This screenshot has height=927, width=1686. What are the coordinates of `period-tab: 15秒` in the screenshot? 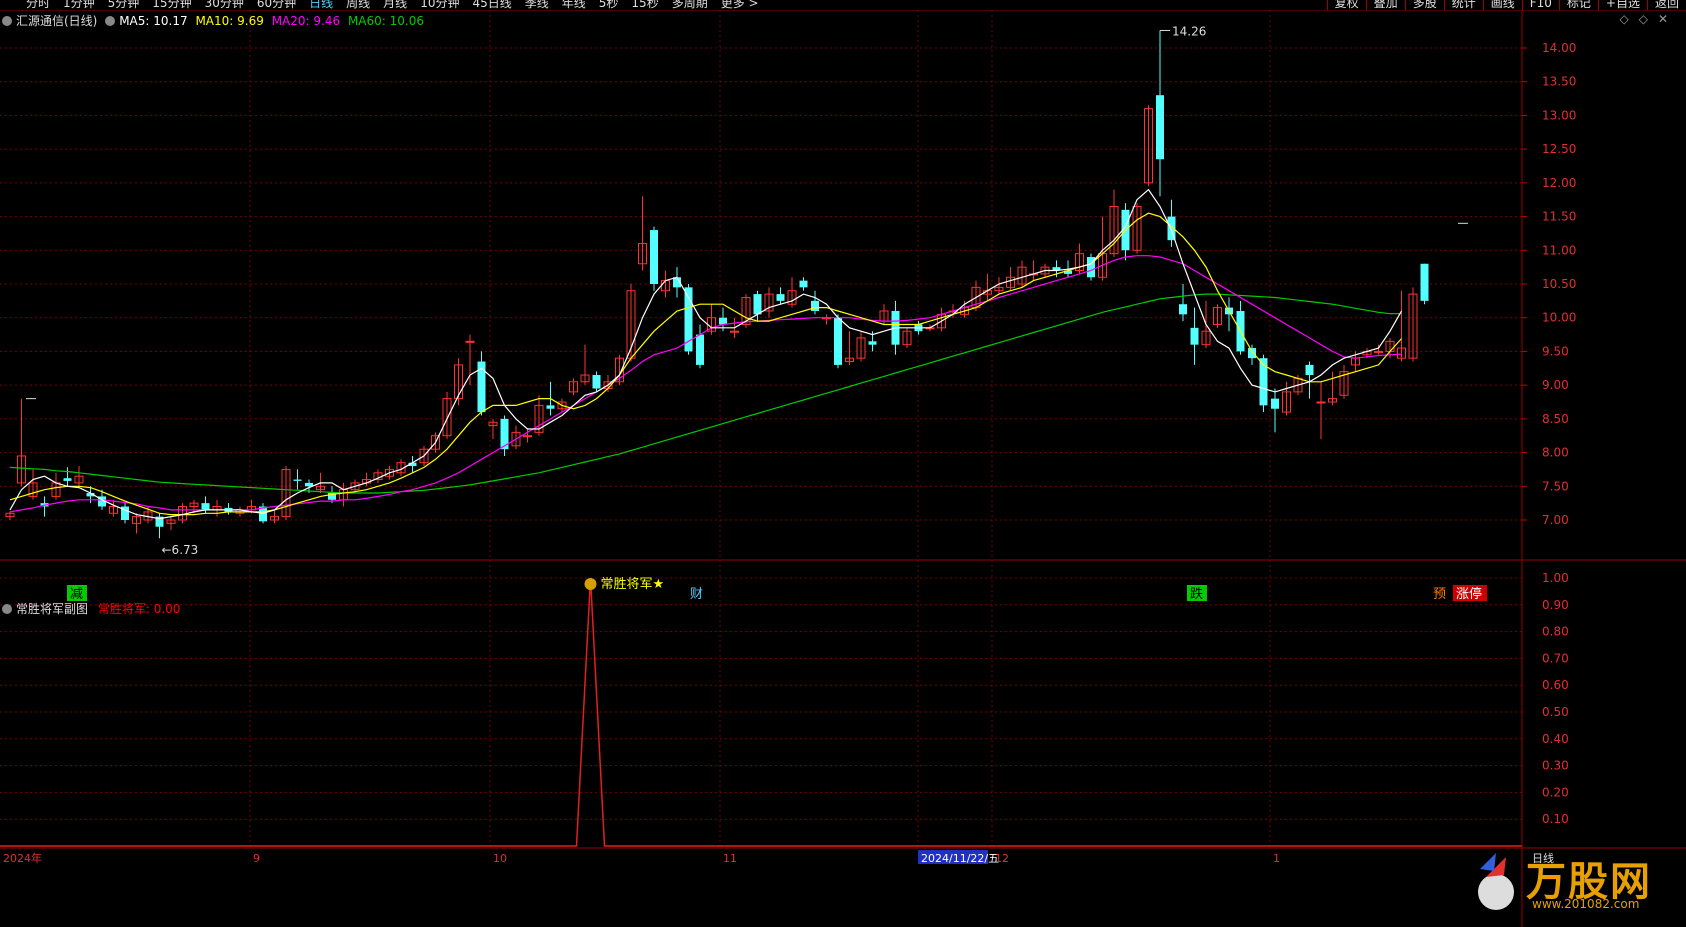 It's located at (644, 5).